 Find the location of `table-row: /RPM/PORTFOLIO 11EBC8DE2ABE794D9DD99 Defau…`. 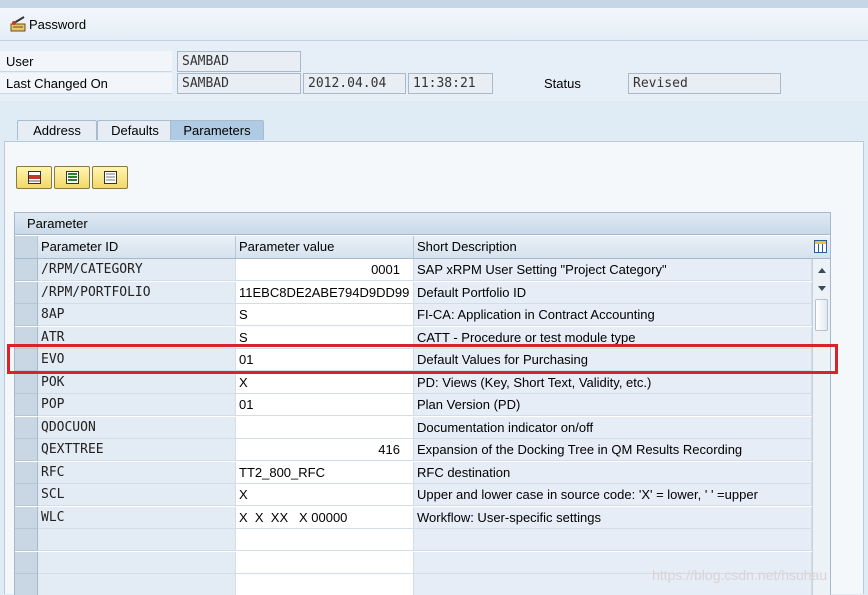

table-row: /RPM/PORTFOLIO 11EBC8DE2ABE794D9DD99 Defau… is located at coordinates (413, 292).